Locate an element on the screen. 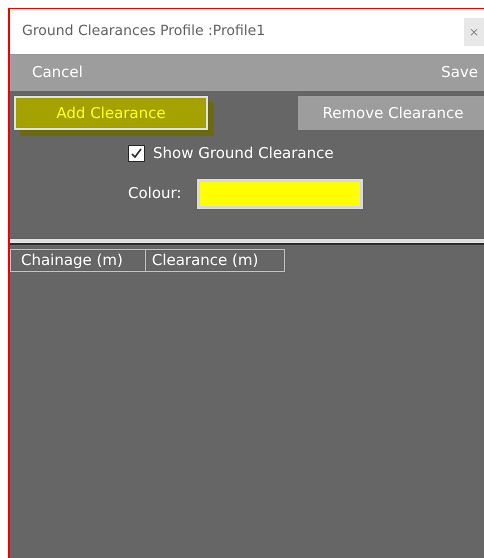 This screenshot has height=558, width=484. colour-swatch is located at coordinates (280, 193).